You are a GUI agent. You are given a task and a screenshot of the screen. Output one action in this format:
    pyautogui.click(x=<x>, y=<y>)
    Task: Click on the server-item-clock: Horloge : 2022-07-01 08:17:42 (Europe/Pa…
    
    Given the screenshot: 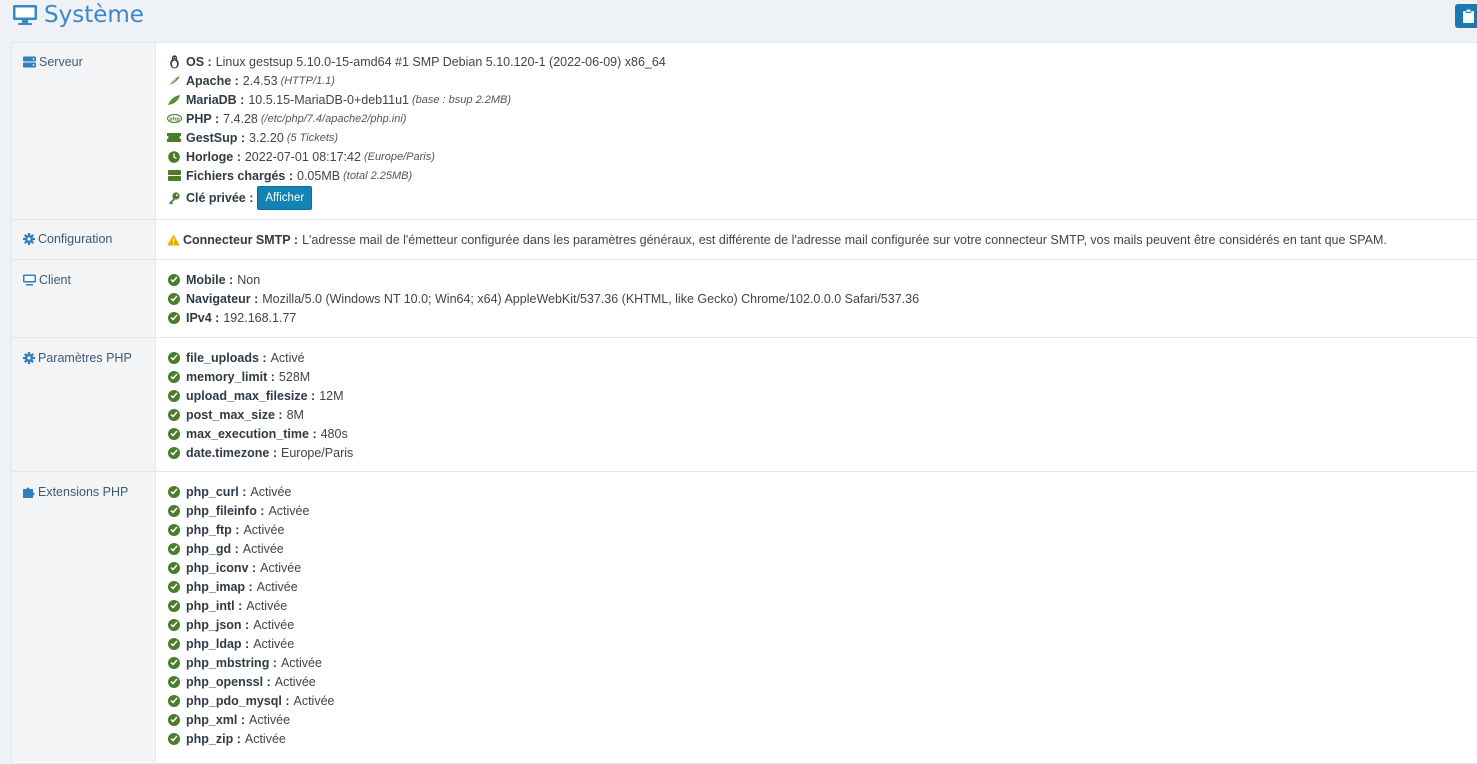 What is the action you would take?
    pyautogui.click(x=822, y=156)
    